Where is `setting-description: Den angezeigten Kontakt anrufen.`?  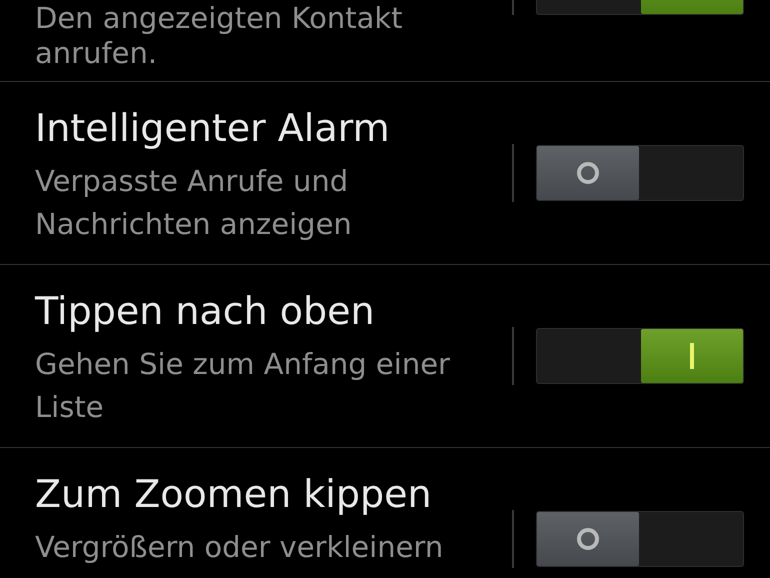
setting-description: Den angezeigten Kontakt anrufen. is located at coordinates (219, 36).